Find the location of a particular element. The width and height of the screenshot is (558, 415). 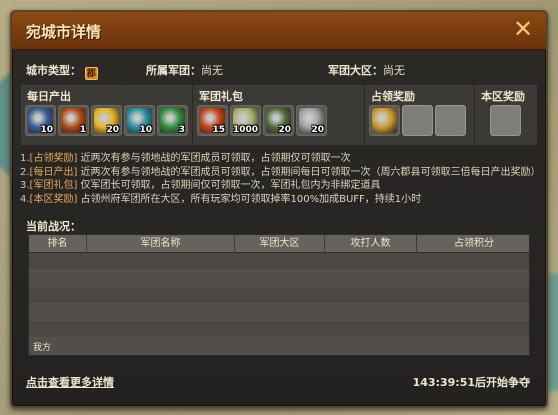

legion-gift-label: 军团礼包 is located at coordinates (221, 96).